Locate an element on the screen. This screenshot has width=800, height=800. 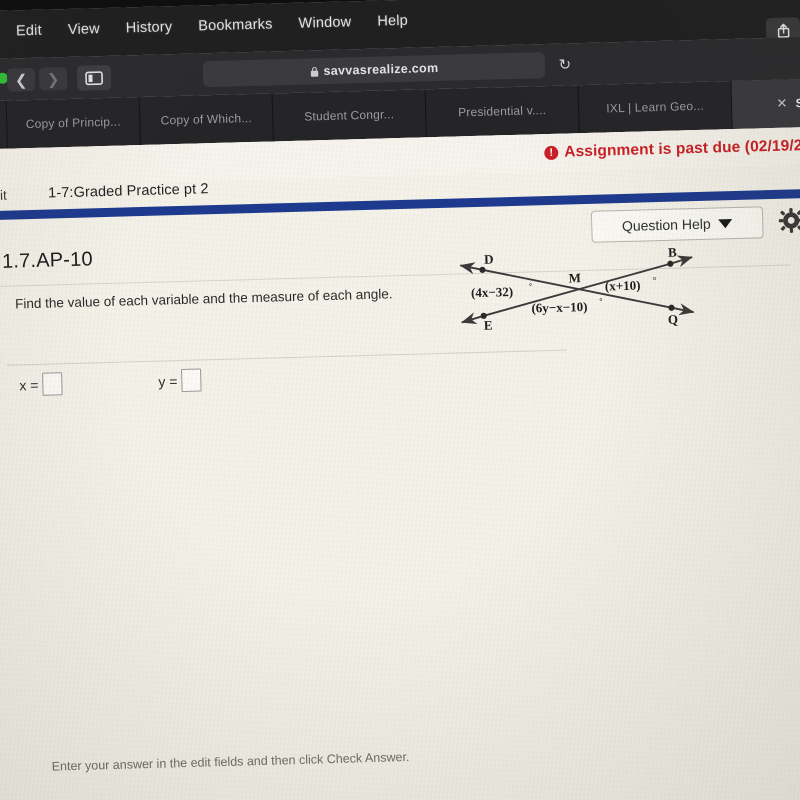
answer-row: x = y = is located at coordinates (110, 382).